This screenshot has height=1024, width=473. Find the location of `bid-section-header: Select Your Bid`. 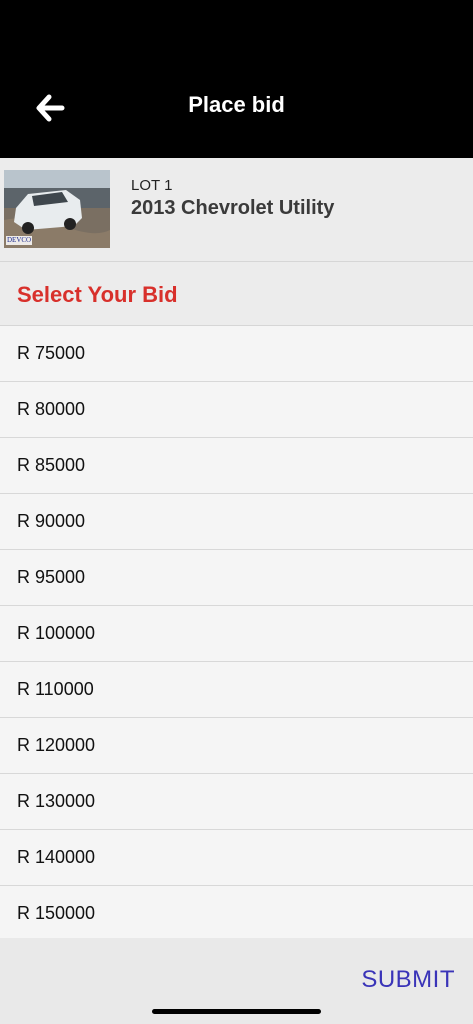

bid-section-header: Select Your Bid is located at coordinates (236, 294).